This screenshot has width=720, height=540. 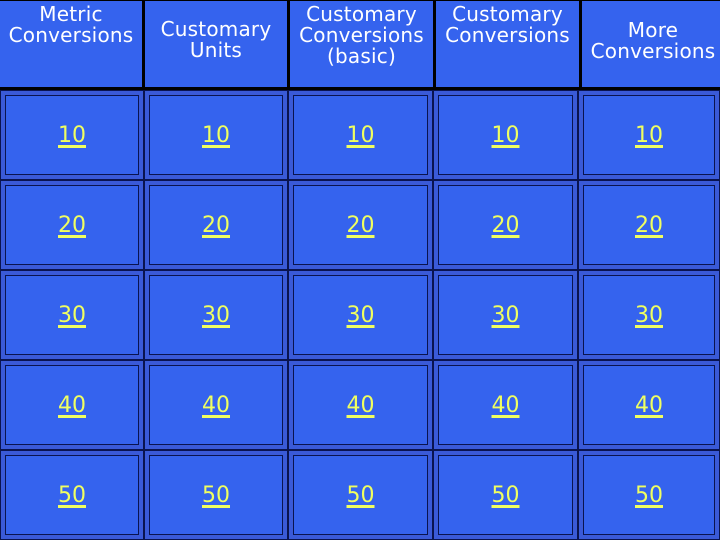 I want to click on question-tile-metric-conversions-30: 30, so click(x=72, y=315).